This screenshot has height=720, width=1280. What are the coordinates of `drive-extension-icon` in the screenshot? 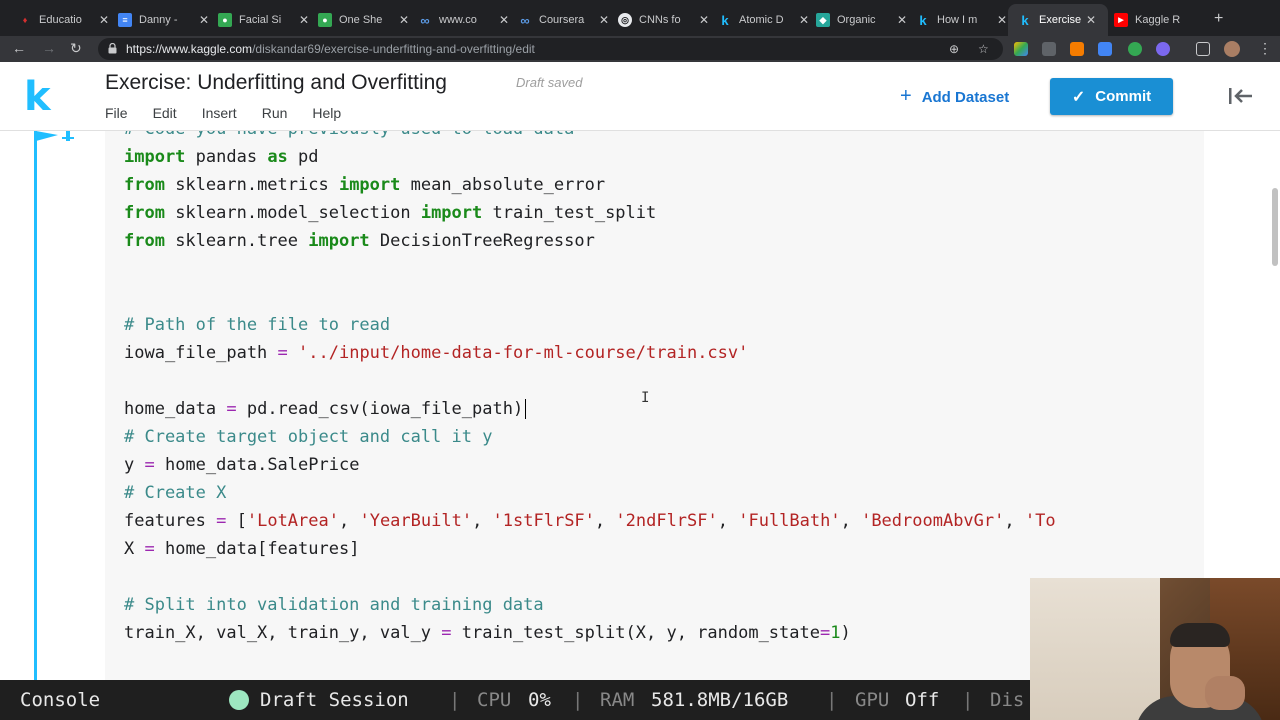 It's located at (1021, 49).